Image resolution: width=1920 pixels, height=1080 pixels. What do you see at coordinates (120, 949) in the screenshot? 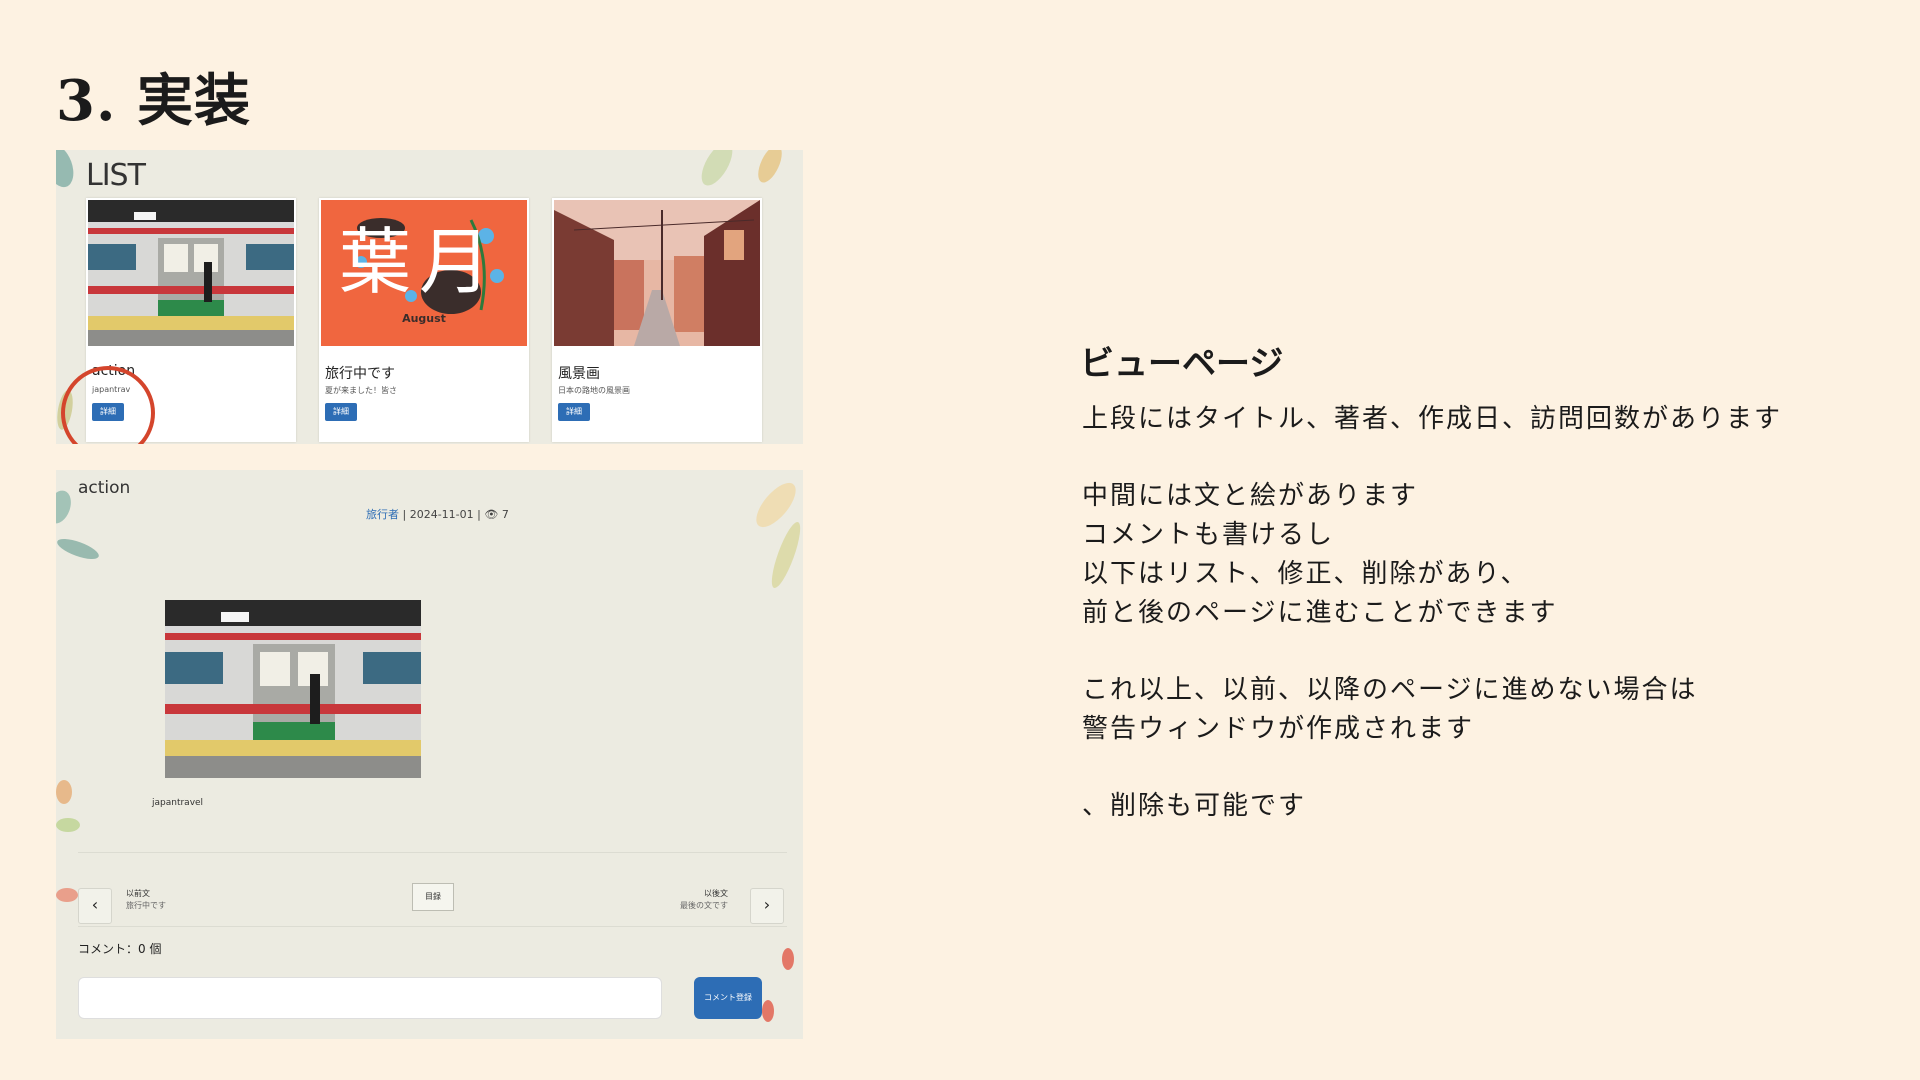
I see `comment-count: コメント：0 個` at bounding box center [120, 949].